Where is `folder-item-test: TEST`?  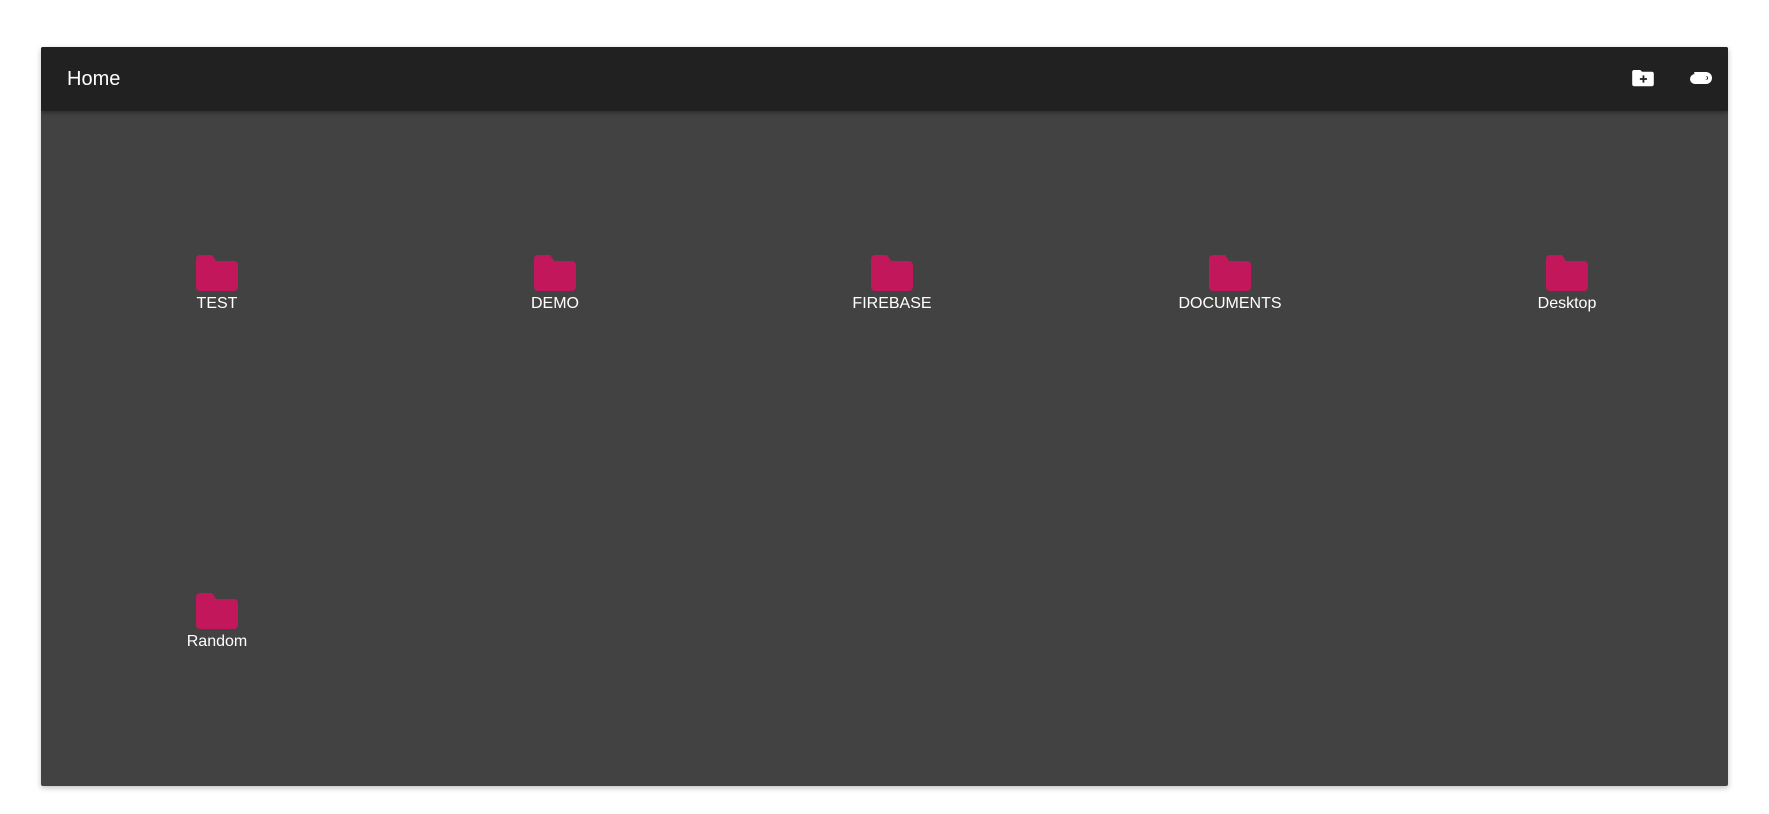
folder-item-test: TEST is located at coordinates (217, 290).